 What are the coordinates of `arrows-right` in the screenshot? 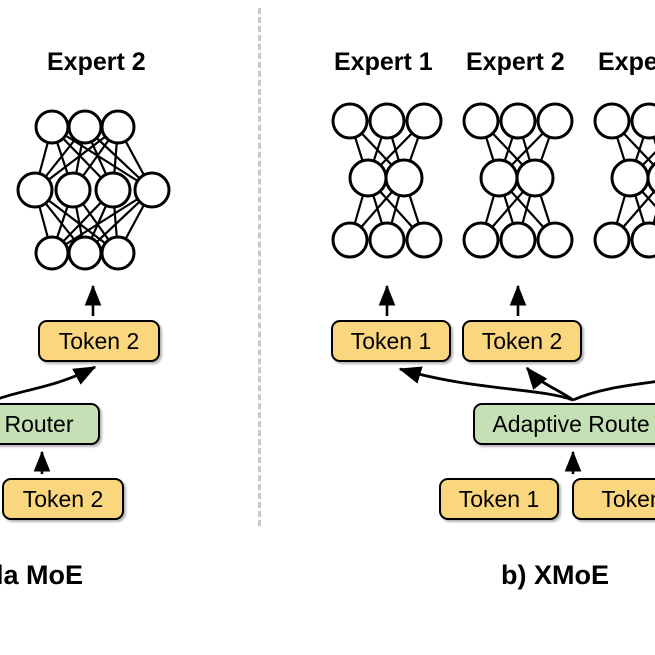 It's located at (516, 379).